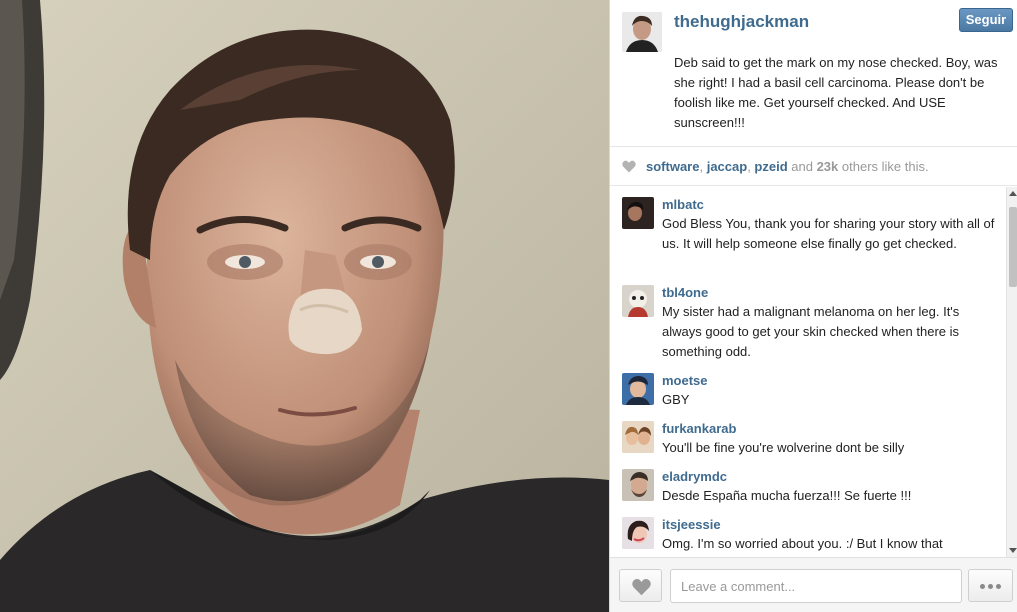  I want to click on liker-link: software, so click(672, 166).